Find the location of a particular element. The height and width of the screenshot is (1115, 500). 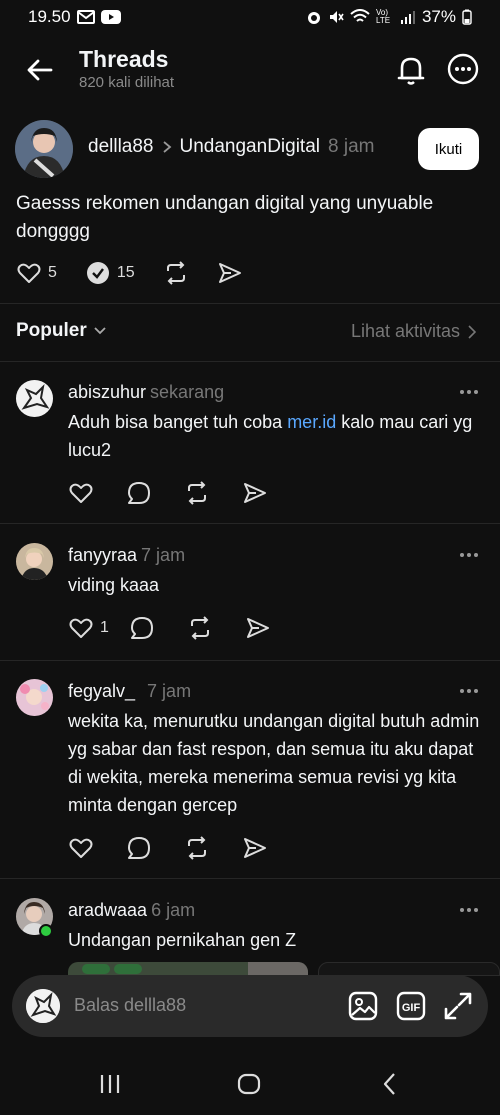

back-arrow-icon is located at coordinates (40, 70).